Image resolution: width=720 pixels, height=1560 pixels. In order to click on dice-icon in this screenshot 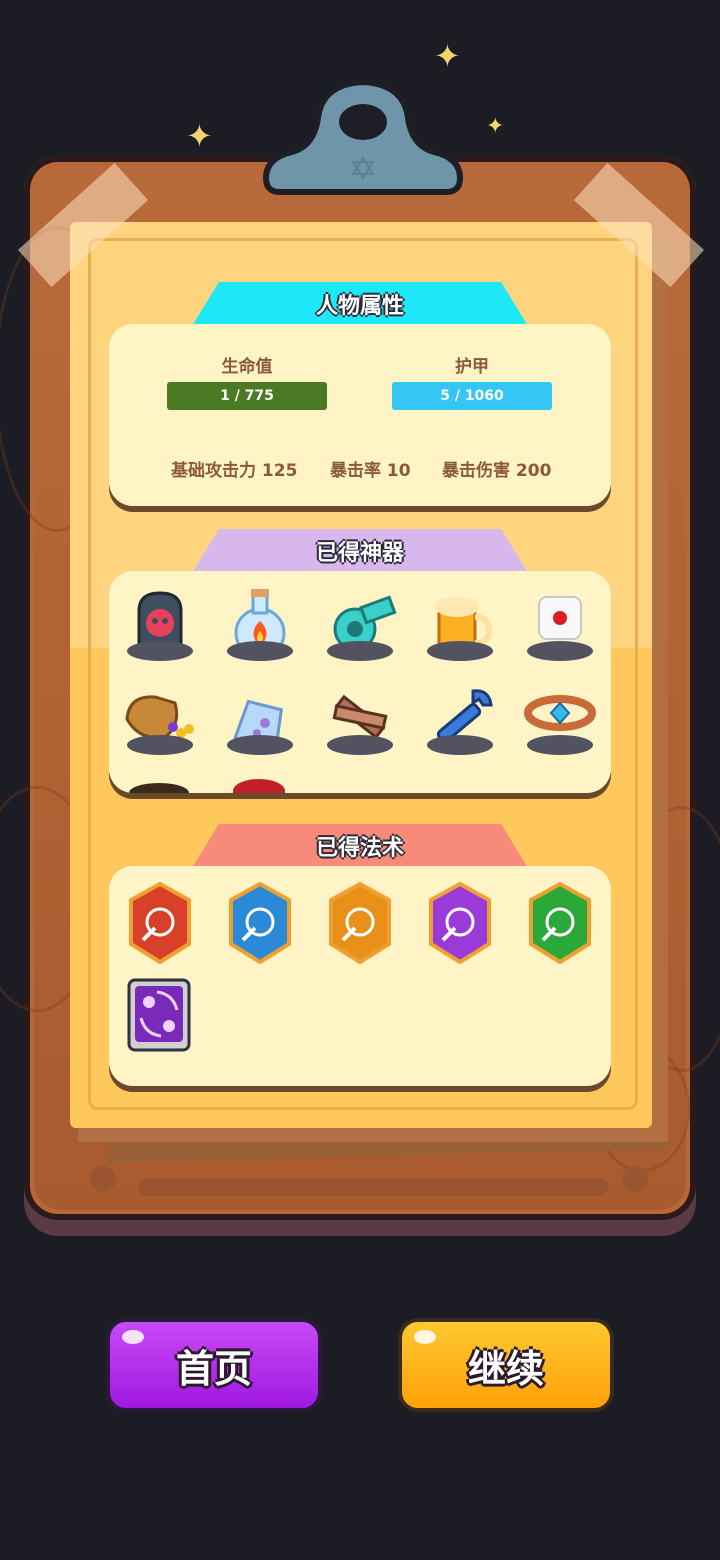, I will do `click(560, 626)`.